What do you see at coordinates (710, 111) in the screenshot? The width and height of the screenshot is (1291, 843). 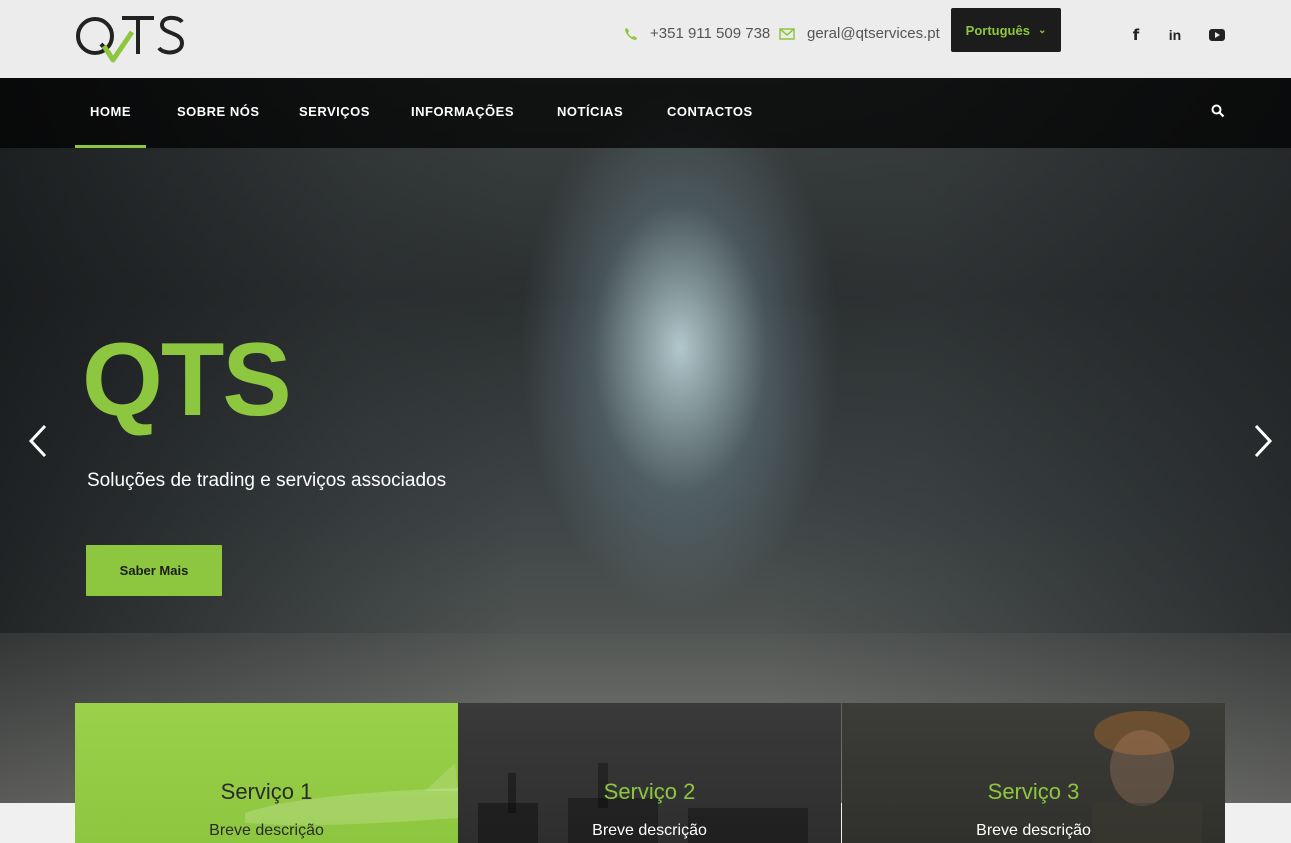 I see `nav-item-contactos: CONTACTOS` at bounding box center [710, 111].